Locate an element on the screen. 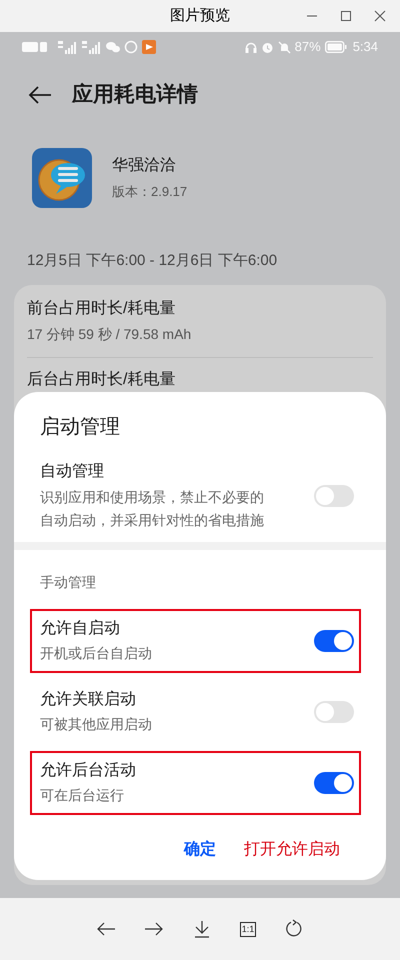 The image size is (400, 960). app-version: 版本：2.9.17 is located at coordinates (150, 192).